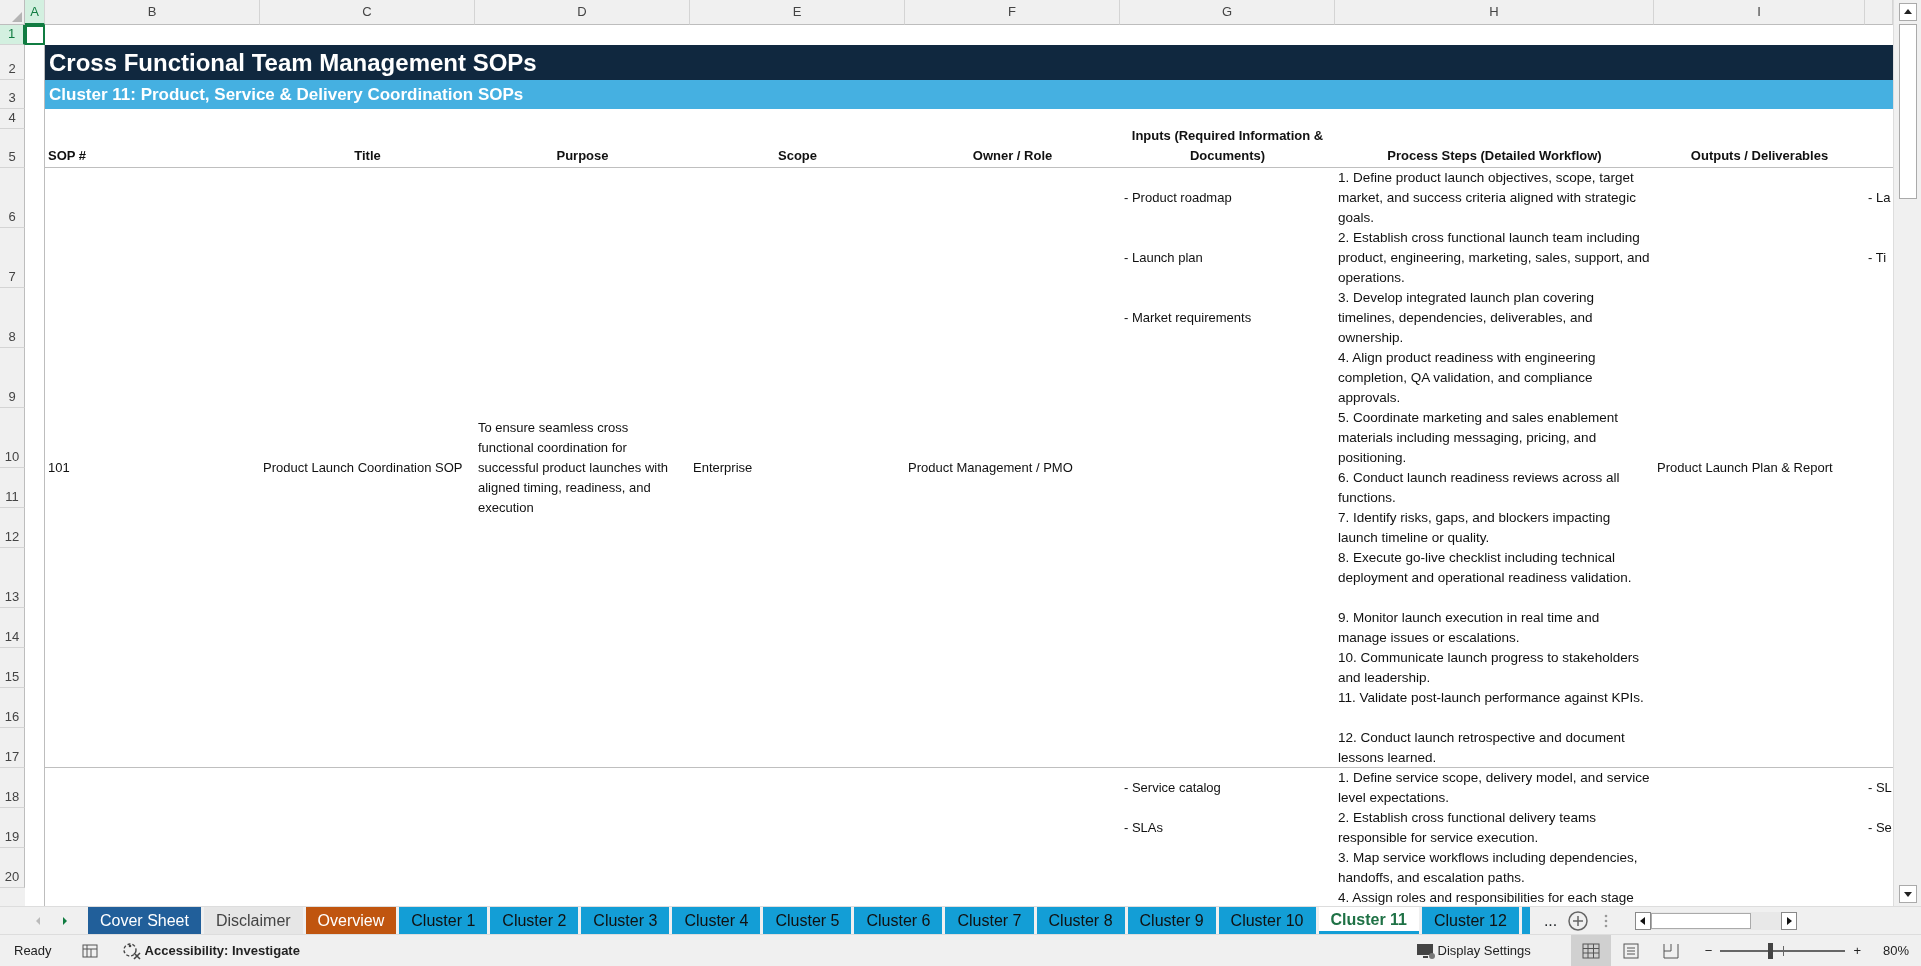  What do you see at coordinates (1467, 828) in the screenshot?
I see `table-cell-text: 2. Establish cross functional delivery teams responsible for service execution.` at bounding box center [1467, 828].